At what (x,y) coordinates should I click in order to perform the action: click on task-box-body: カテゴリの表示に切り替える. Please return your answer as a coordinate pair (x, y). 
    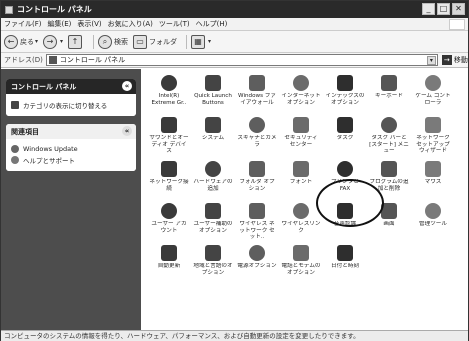
    Looking at the image, I should click on (71, 105).